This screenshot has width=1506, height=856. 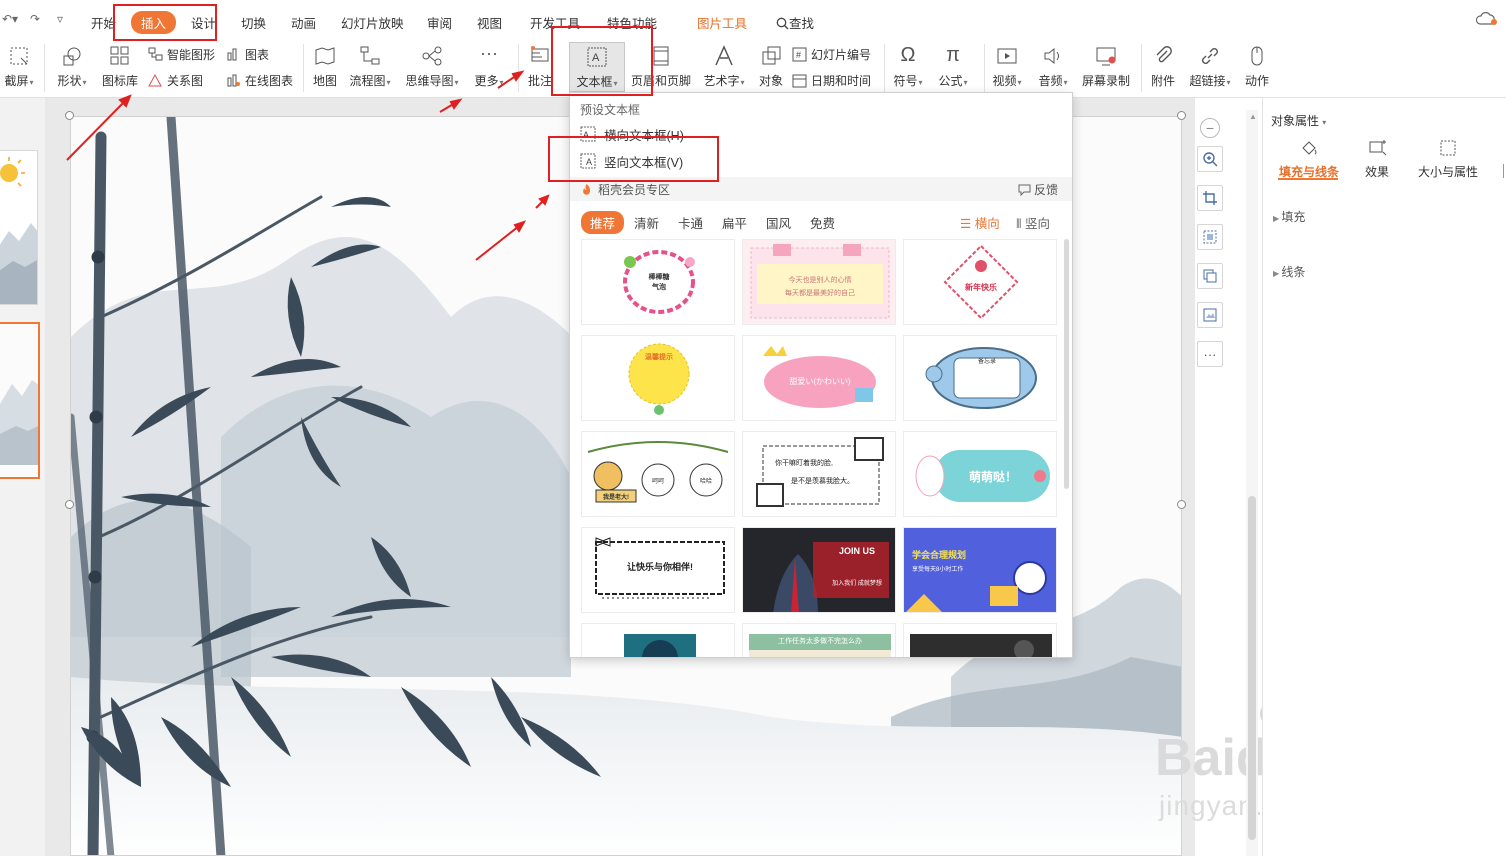 I want to click on slide-thumbnail-2-selected, so click(x=20, y=400).